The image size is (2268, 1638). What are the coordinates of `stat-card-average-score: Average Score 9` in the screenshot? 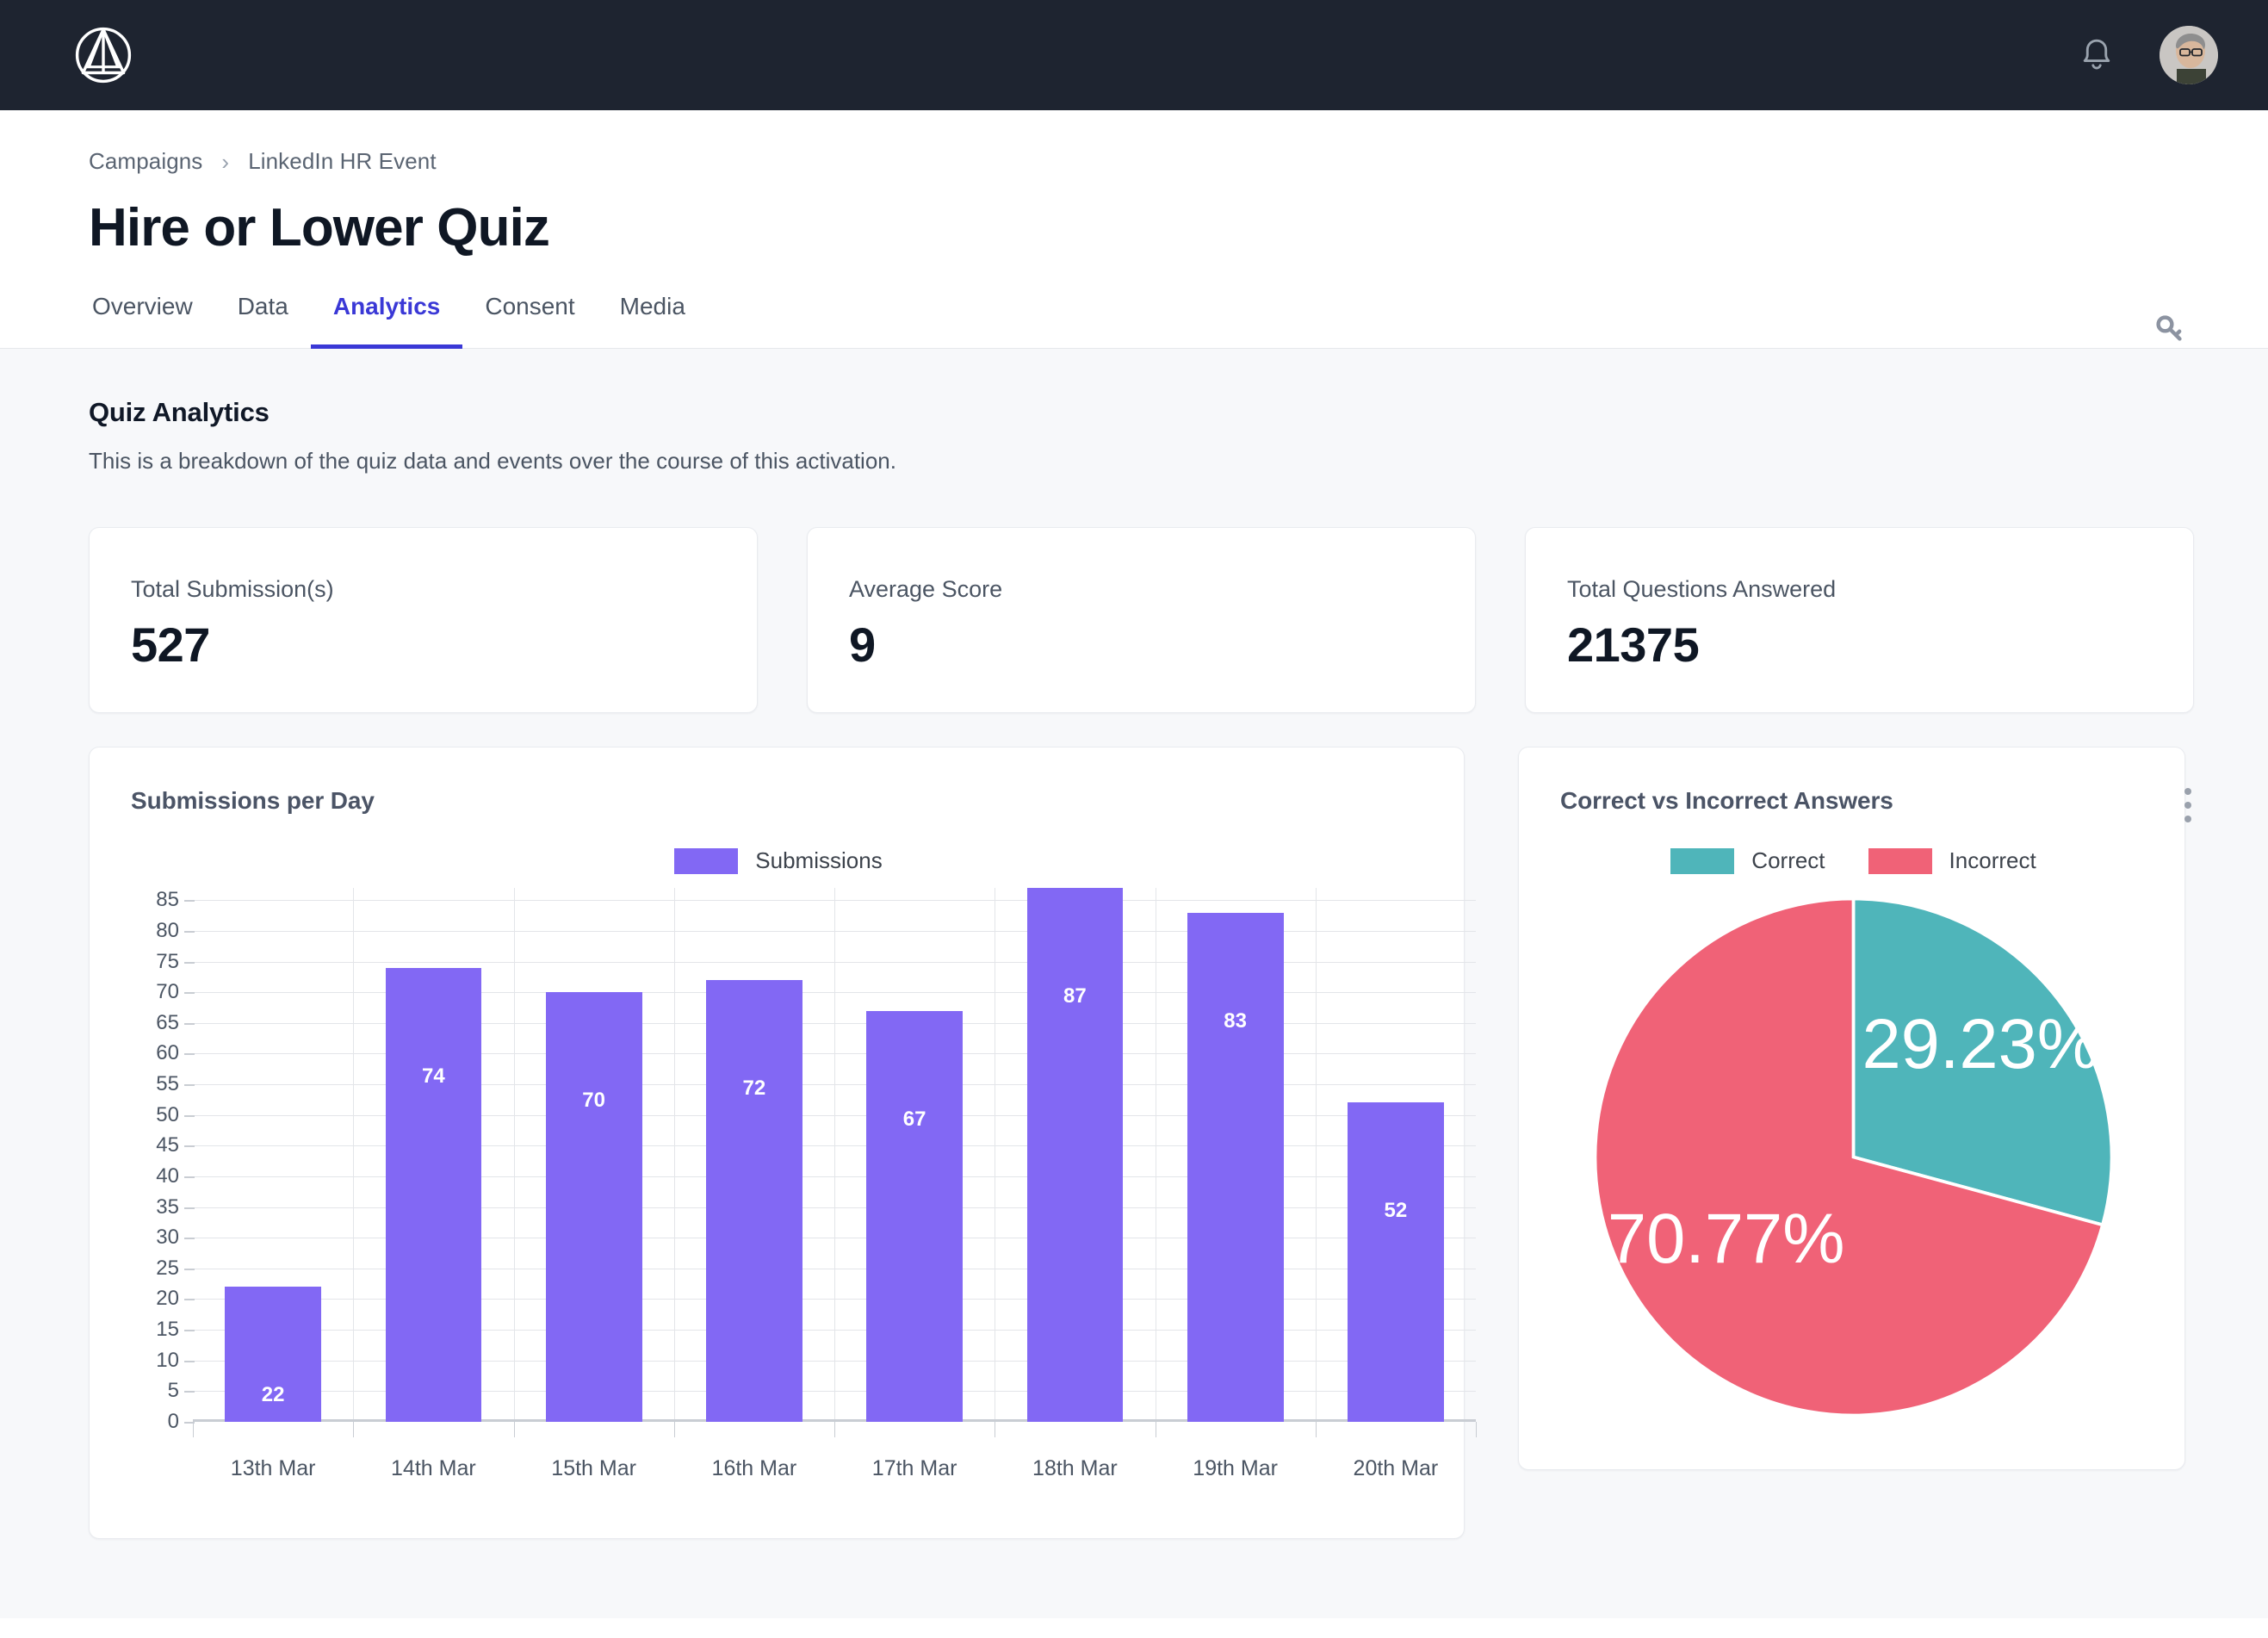 It's located at (1142, 620).